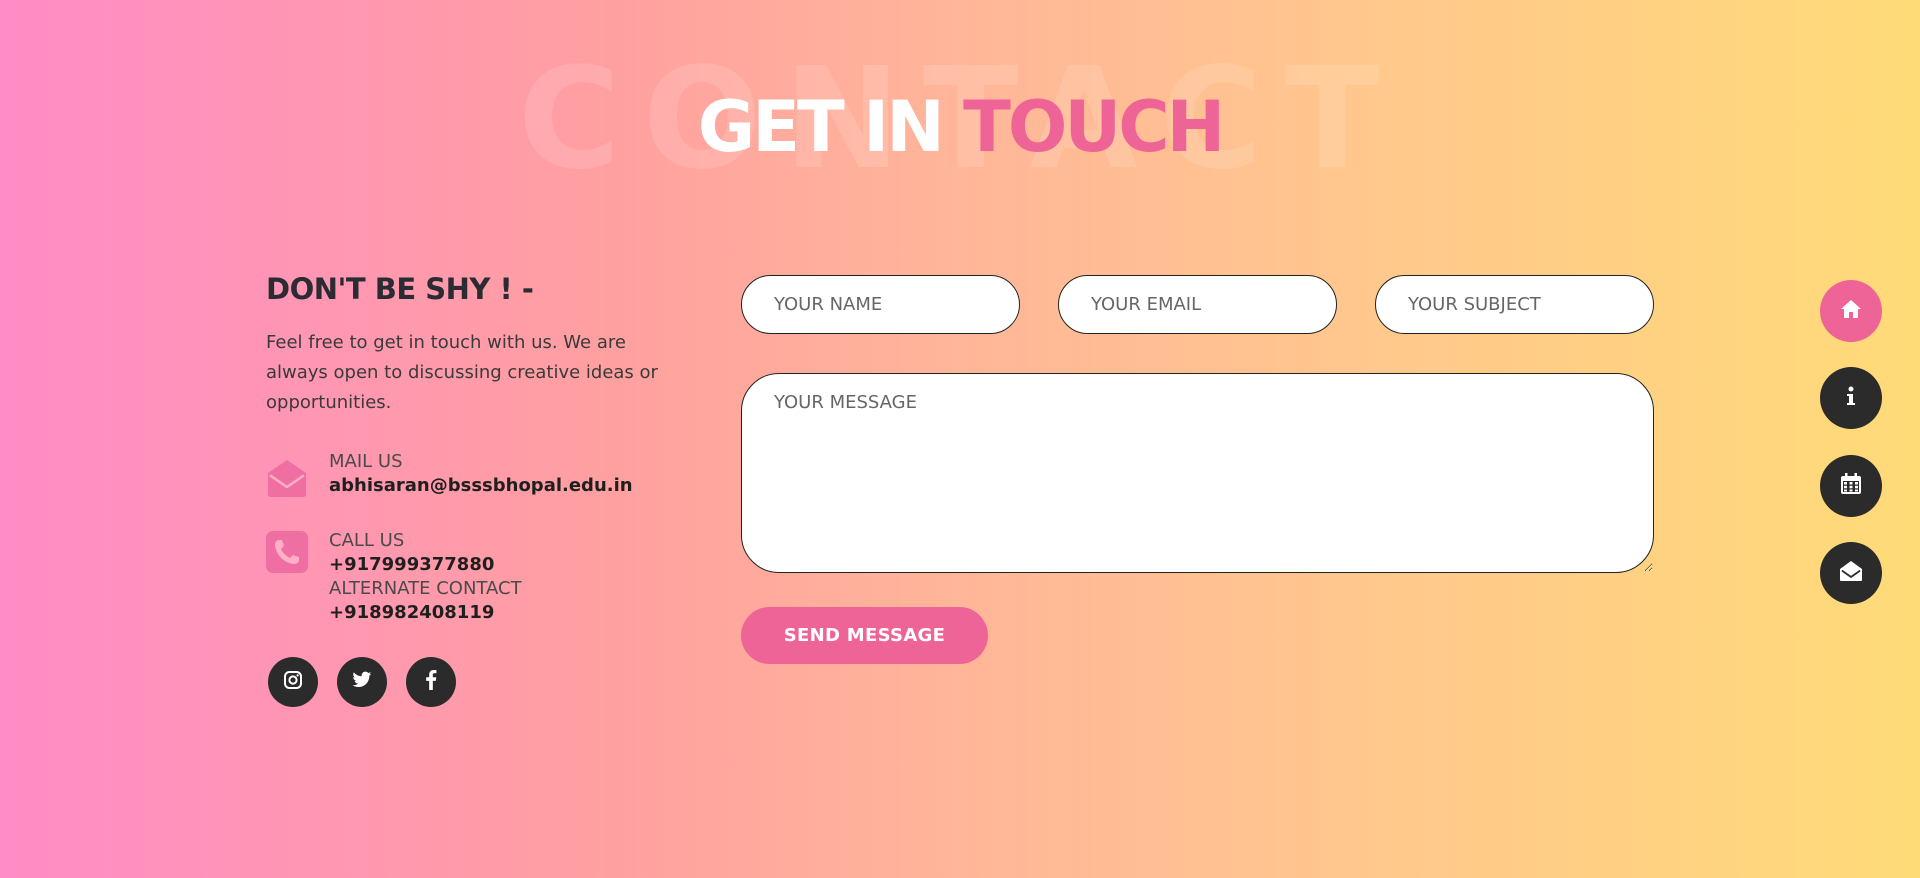 This screenshot has width=1920, height=878. I want to click on home-icon, so click(1851, 311).